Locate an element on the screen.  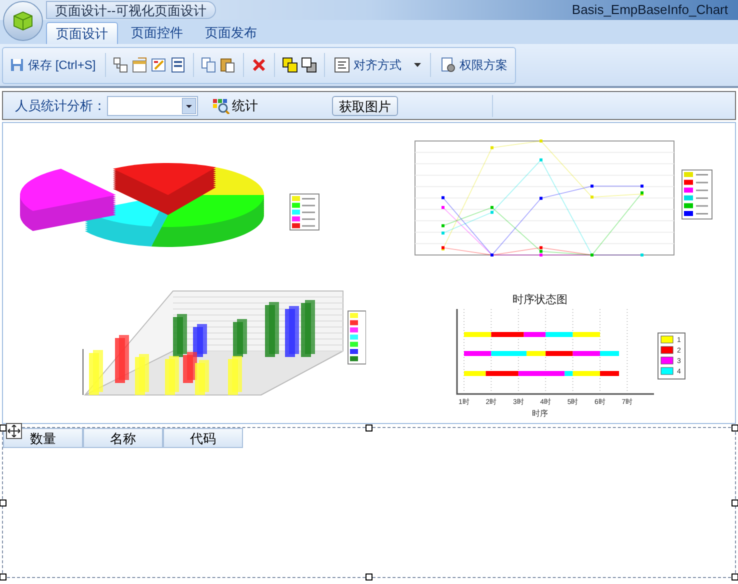
bring-front-icon is located at coordinates (290, 65).